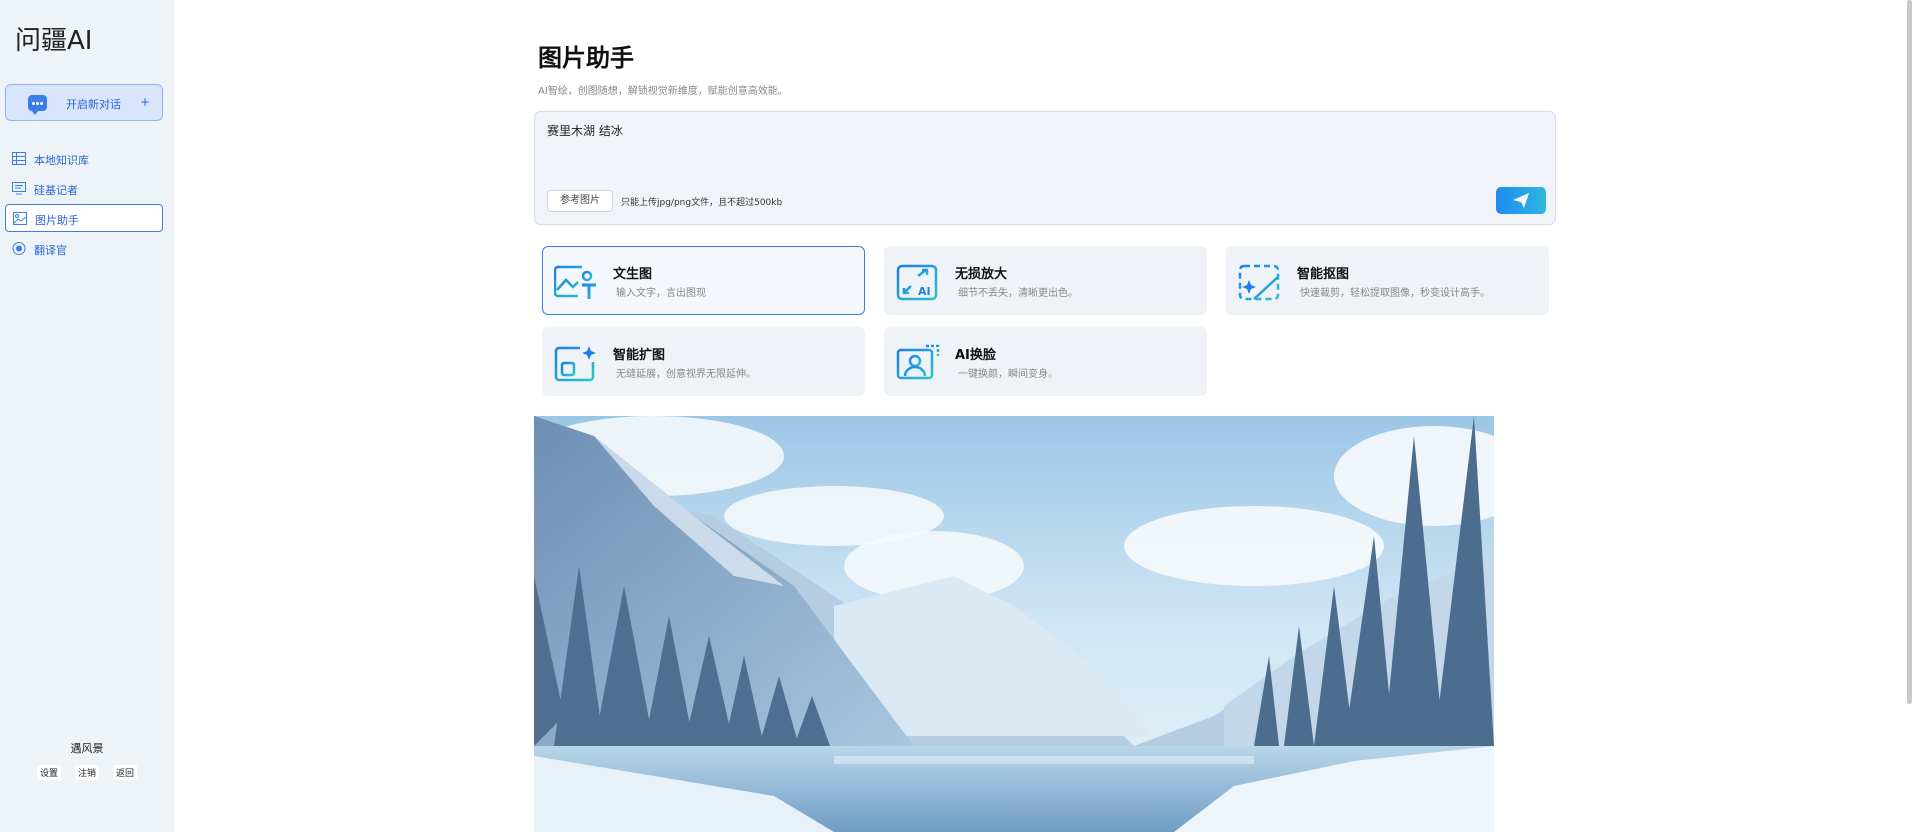  What do you see at coordinates (703, 361) in the screenshot?
I see `card-smart-expand: 智能扩图 无缝延展，创意视界无限延伸。` at bounding box center [703, 361].